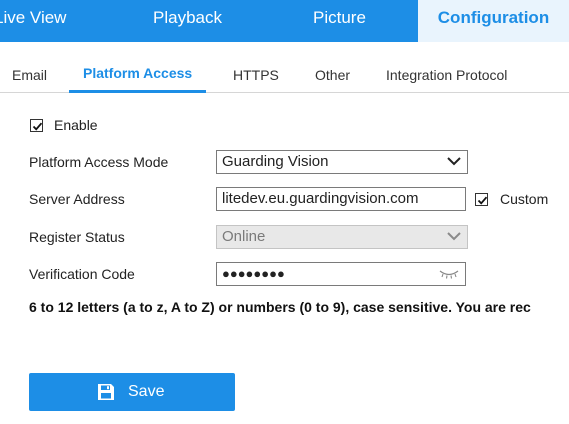 This screenshot has width=569, height=424. What do you see at coordinates (253, 273) in the screenshot?
I see `verification-code-value: ●●●●●●●●` at bounding box center [253, 273].